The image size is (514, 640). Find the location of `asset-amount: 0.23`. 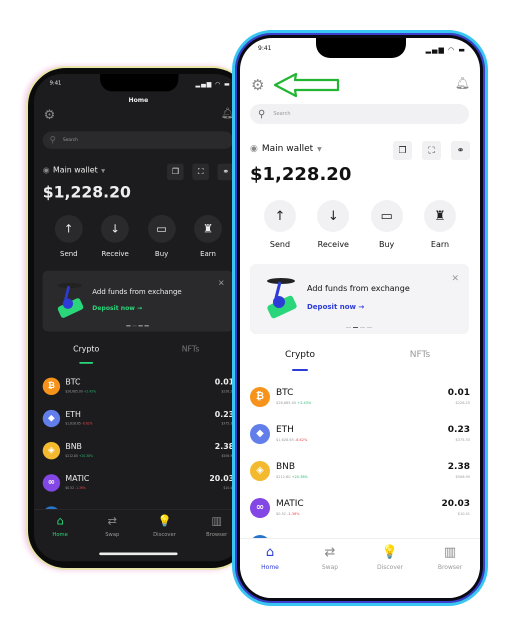

asset-amount: 0.23 is located at coordinates (458, 430).